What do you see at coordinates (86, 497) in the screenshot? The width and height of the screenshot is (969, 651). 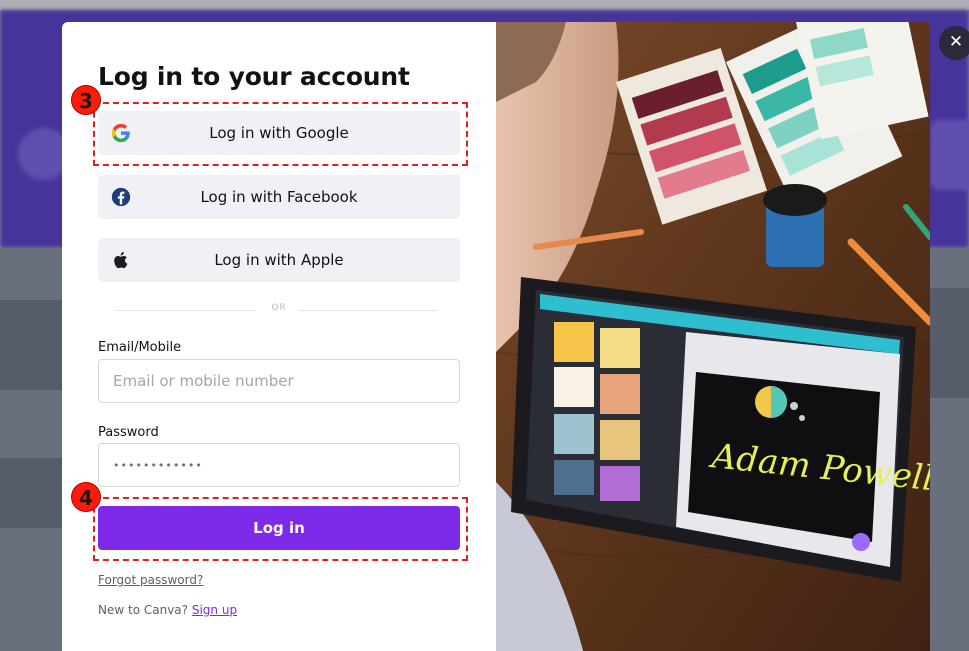 I see `annotation-badge-4: 4` at bounding box center [86, 497].